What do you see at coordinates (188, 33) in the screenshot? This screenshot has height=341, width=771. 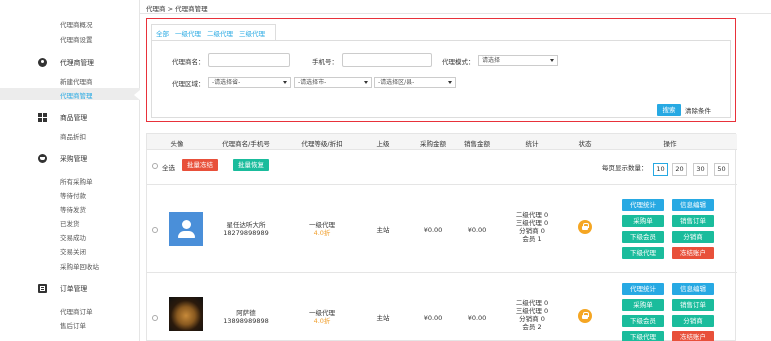 I see `tab-level-1: 一级代理` at bounding box center [188, 33].